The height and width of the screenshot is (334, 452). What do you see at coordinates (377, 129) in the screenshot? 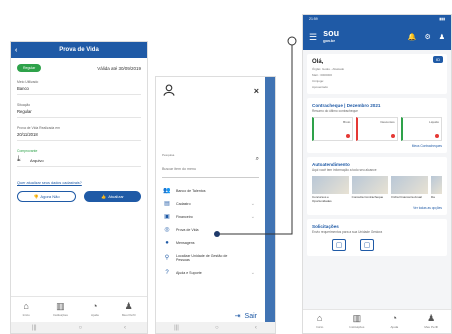
I see `tile-descontos: Descontos` at bounding box center [377, 129].